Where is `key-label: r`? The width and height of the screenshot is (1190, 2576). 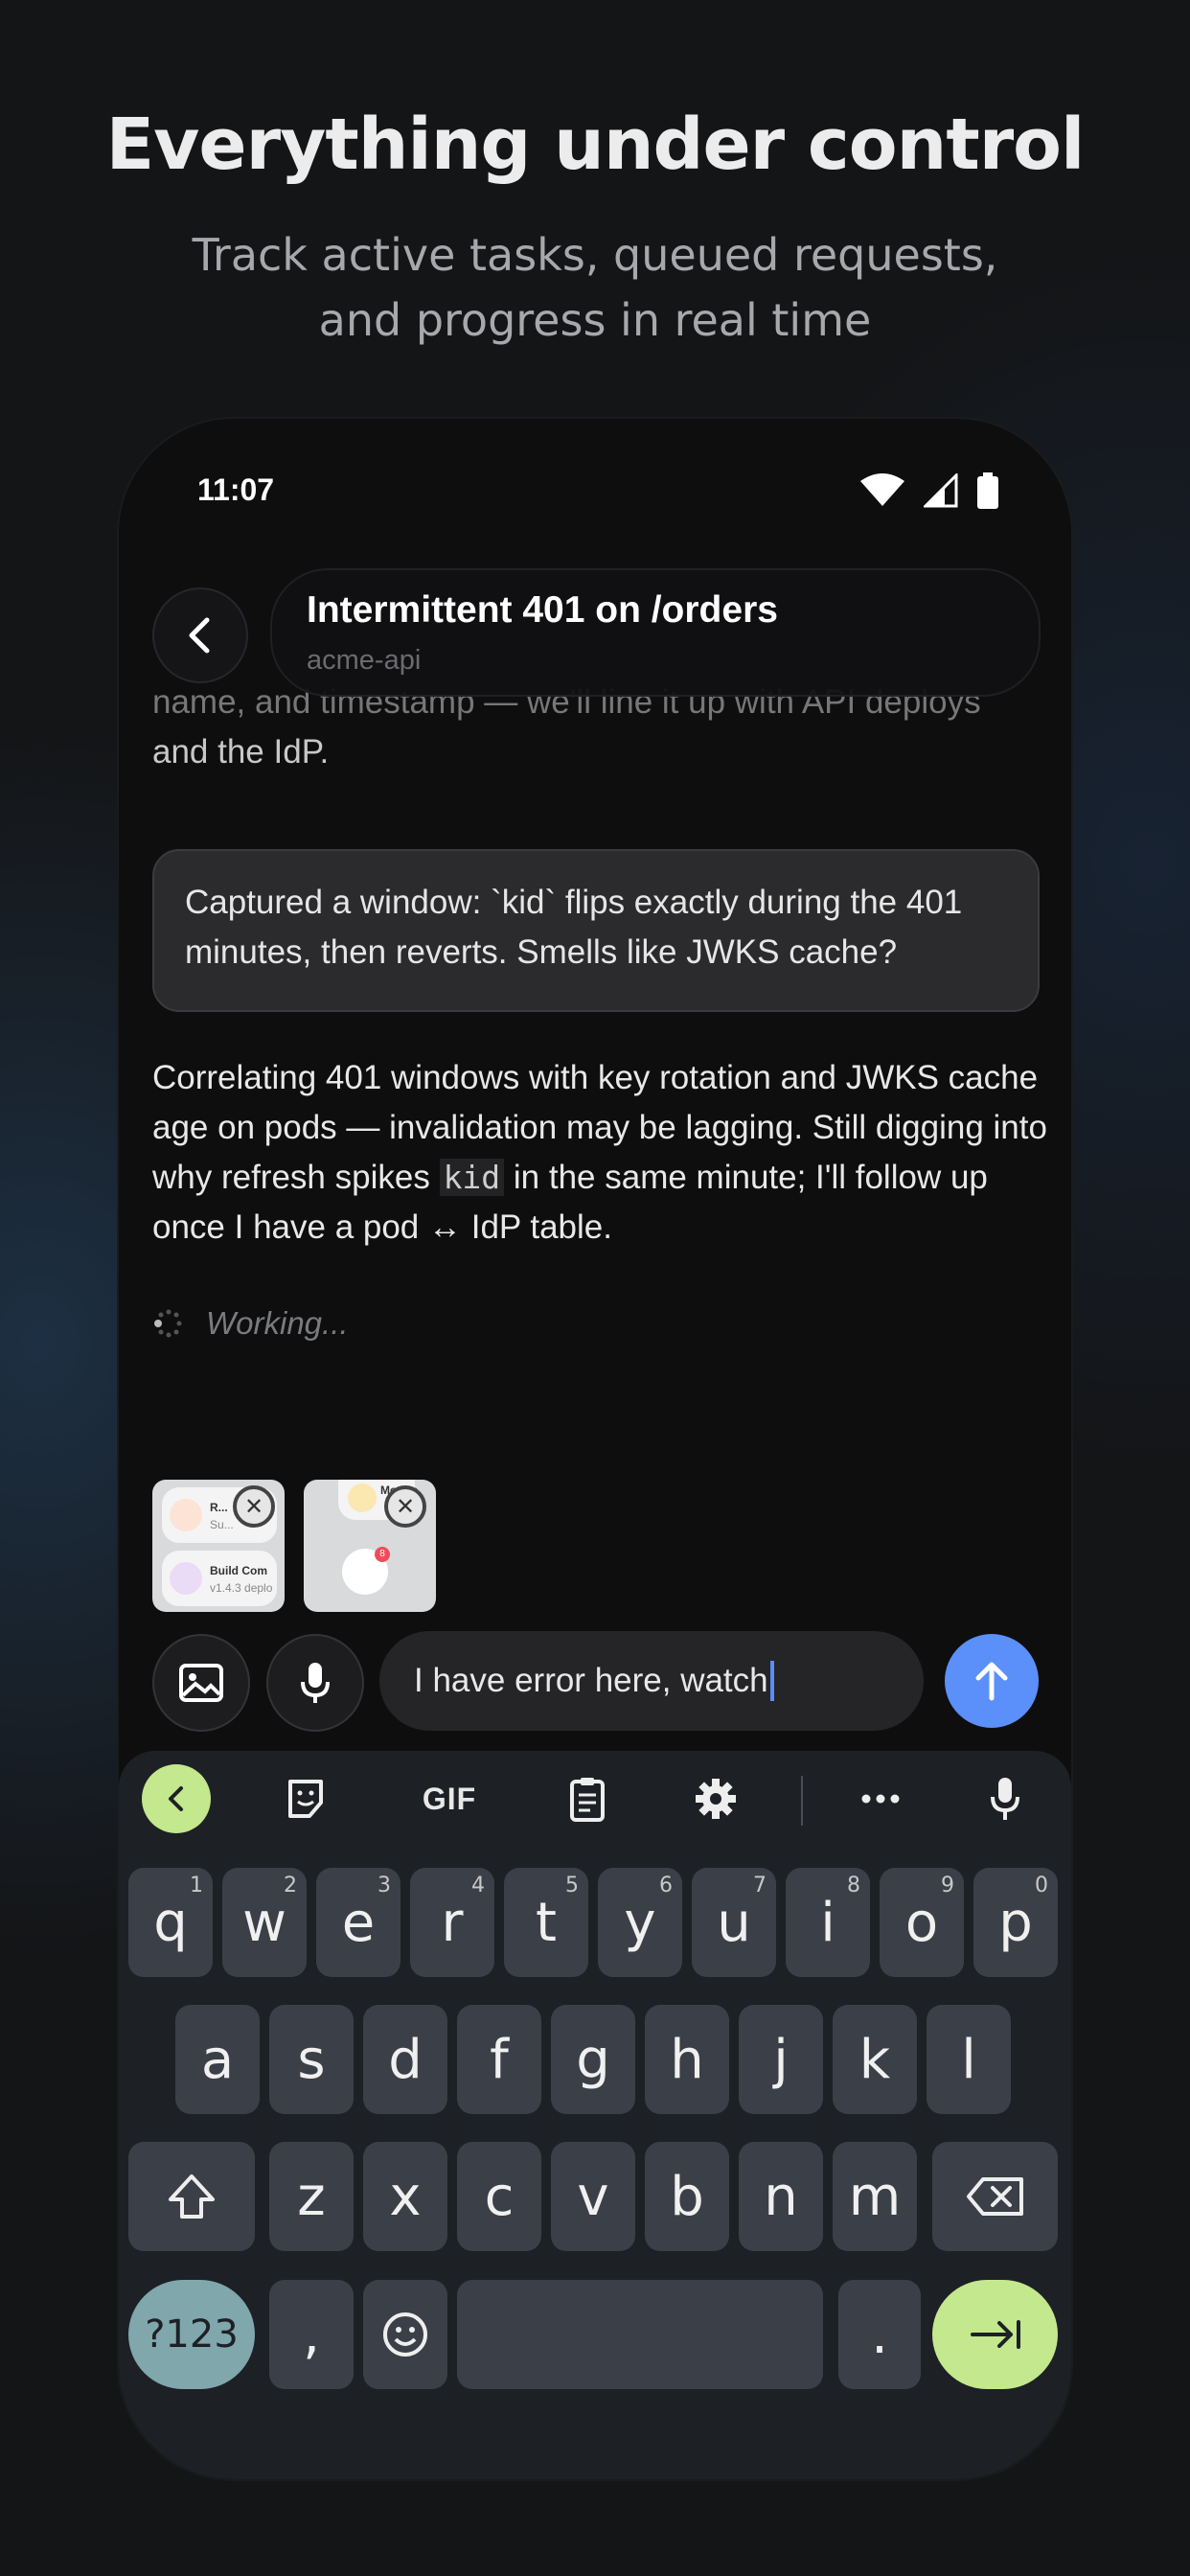 key-label: r is located at coordinates (452, 1922).